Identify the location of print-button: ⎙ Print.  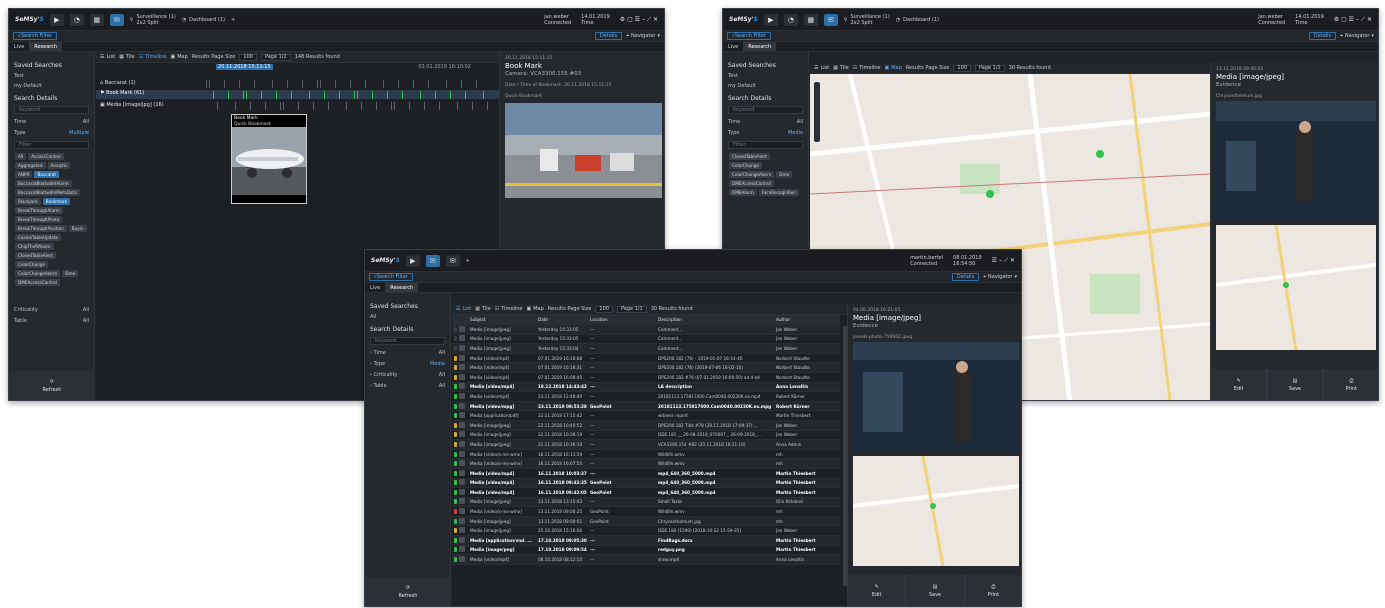
(993, 590).